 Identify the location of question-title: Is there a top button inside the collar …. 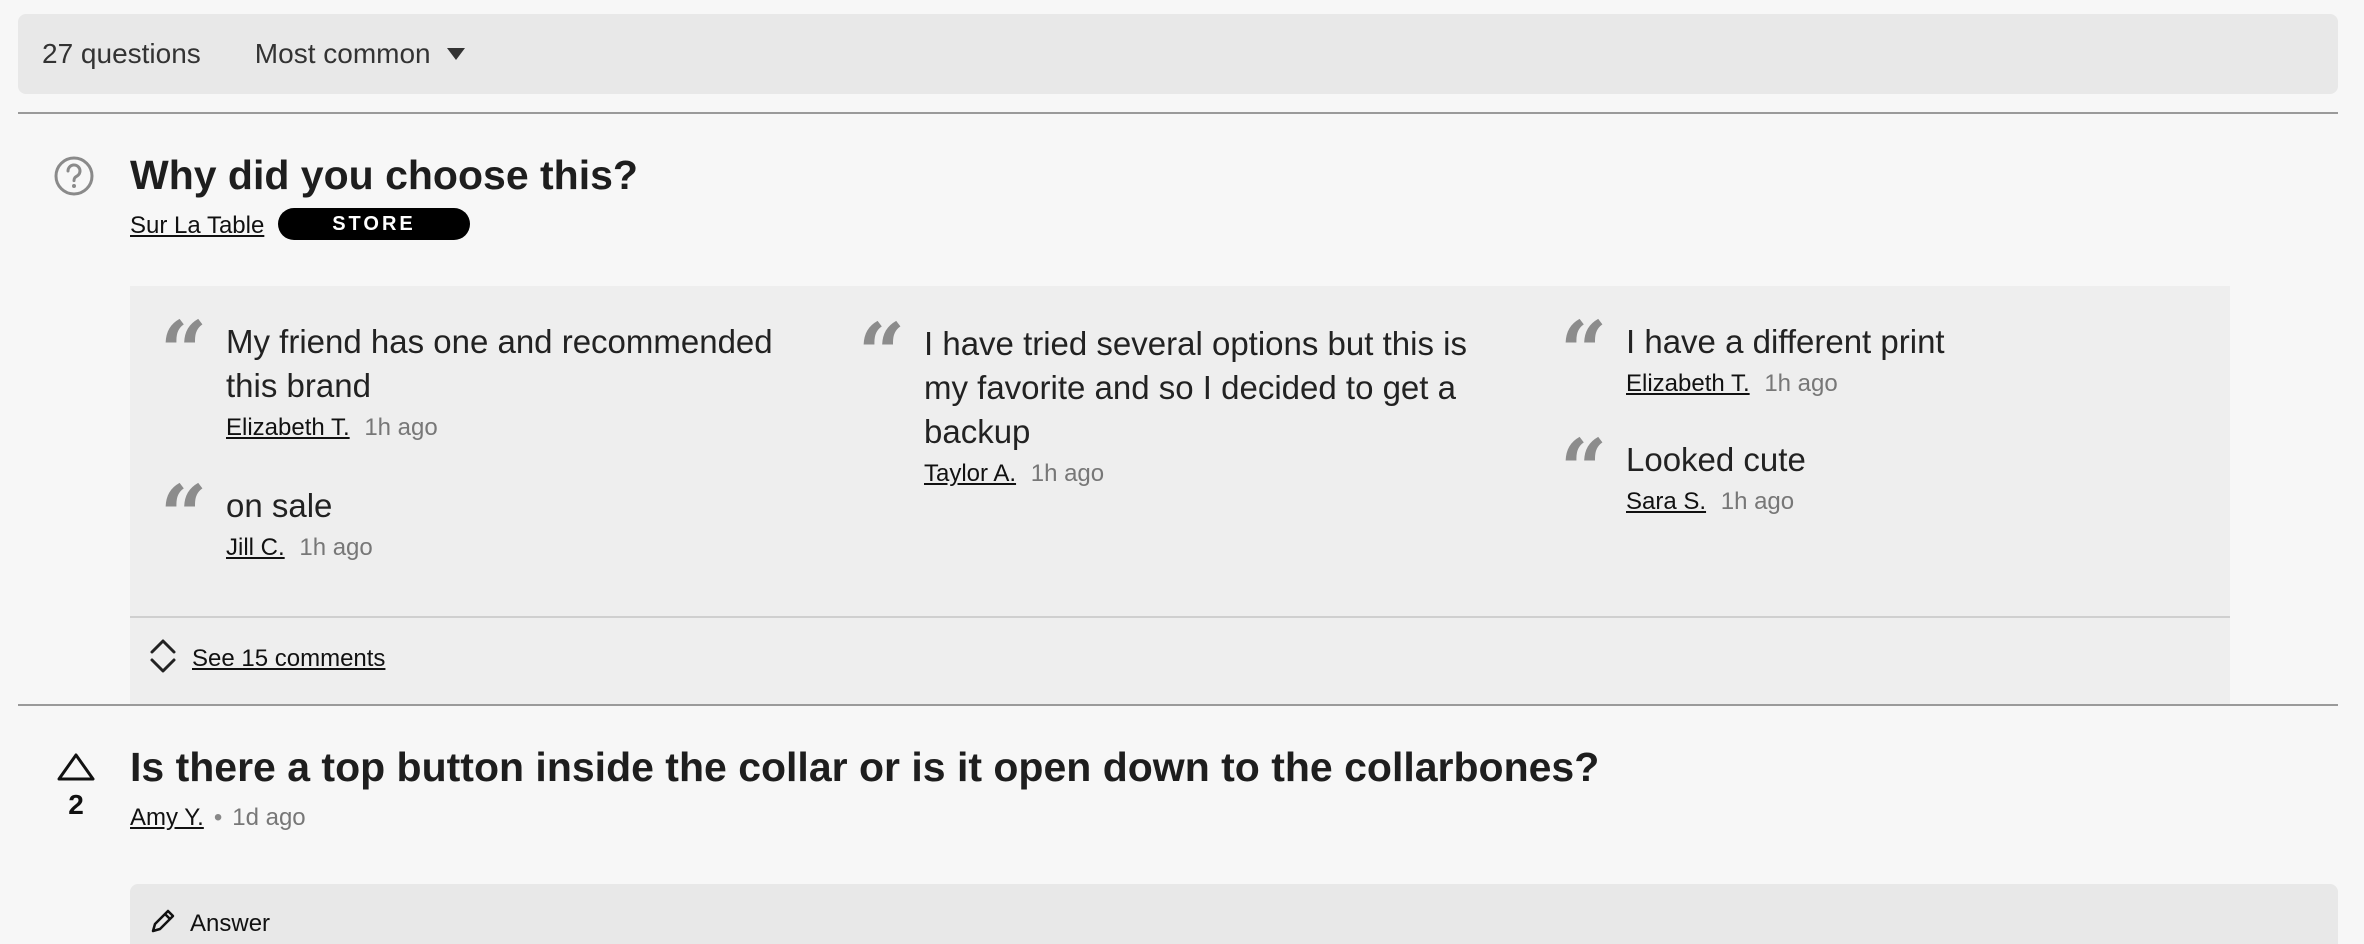
(865, 767).